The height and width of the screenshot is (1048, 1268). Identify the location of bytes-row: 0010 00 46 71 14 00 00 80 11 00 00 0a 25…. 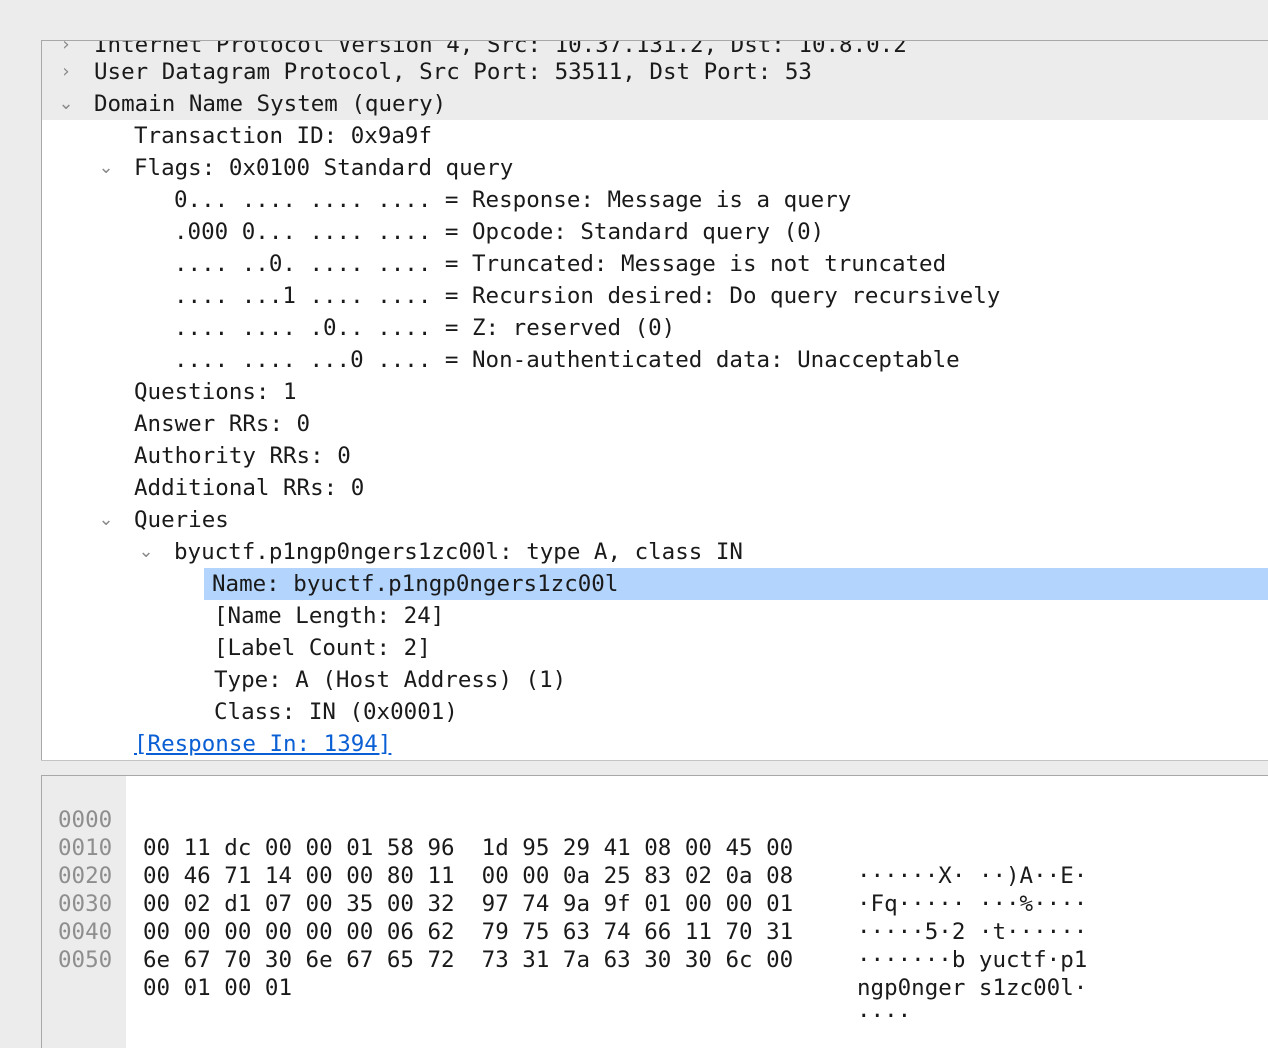
(564, 861).